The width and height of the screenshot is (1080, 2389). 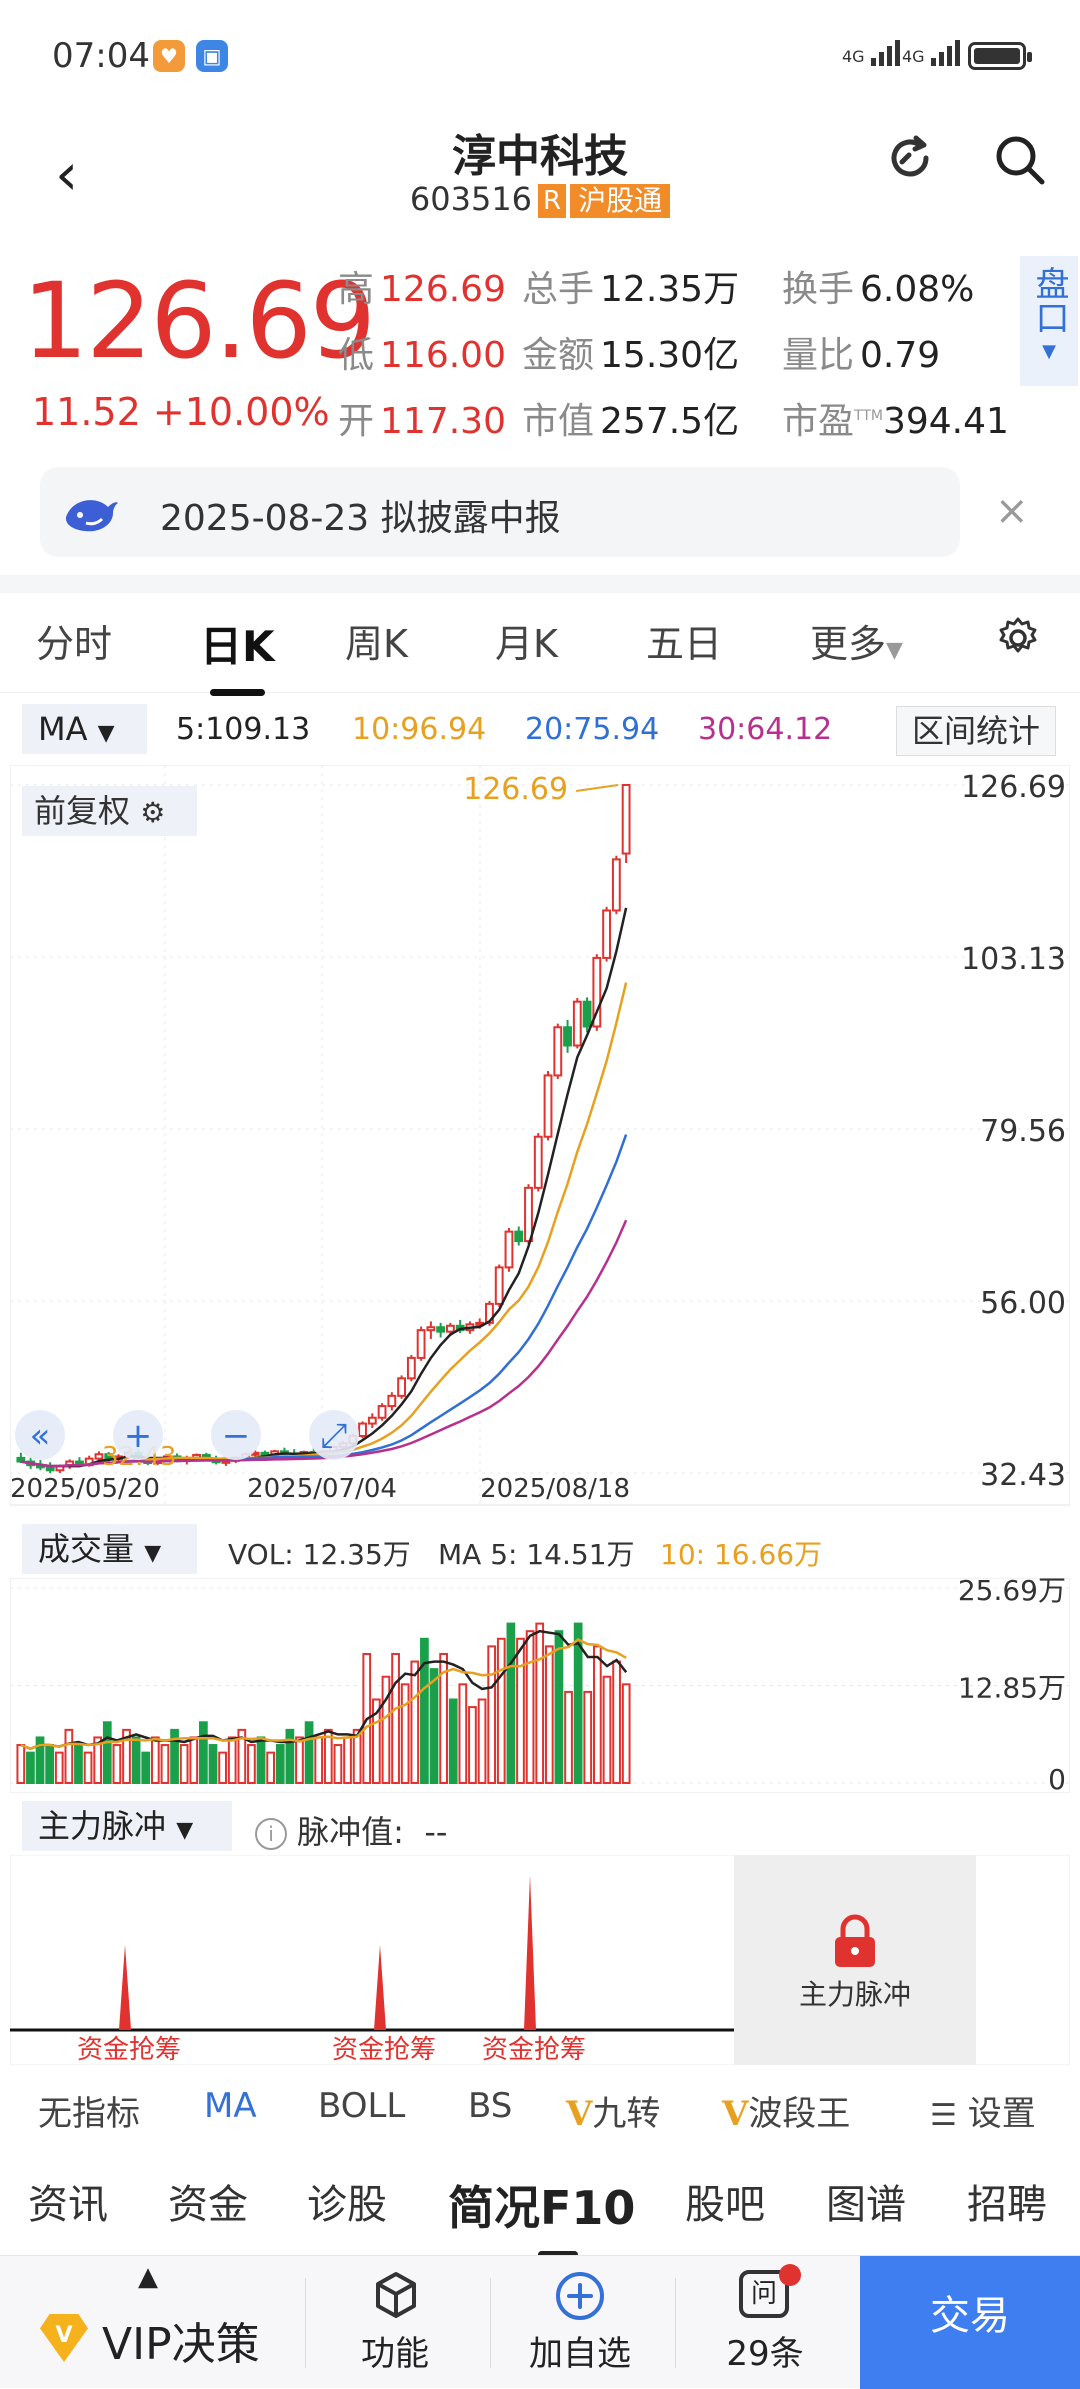 What do you see at coordinates (334, 1435) in the screenshot?
I see `fullscreen-icon: ⤢` at bounding box center [334, 1435].